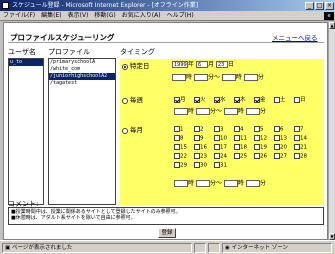 This screenshot has width=335, height=254. Describe the element at coordinates (309, 6) in the screenshot. I see `minimize-button: _` at that location.